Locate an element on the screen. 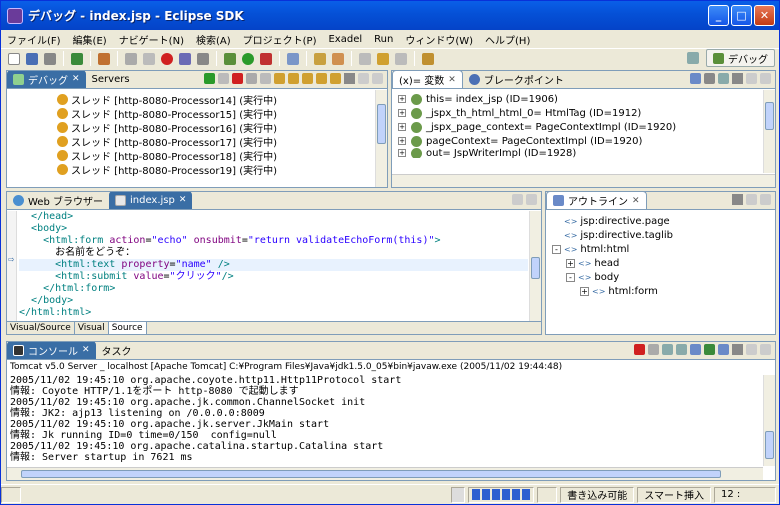  last-edit-icon is located at coordinates (365, 58).